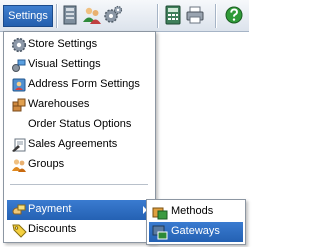 This screenshot has height=247, width=320. Describe the element at coordinates (192, 211) in the screenshot. I see `submenu-item-label: Methods` at that location.